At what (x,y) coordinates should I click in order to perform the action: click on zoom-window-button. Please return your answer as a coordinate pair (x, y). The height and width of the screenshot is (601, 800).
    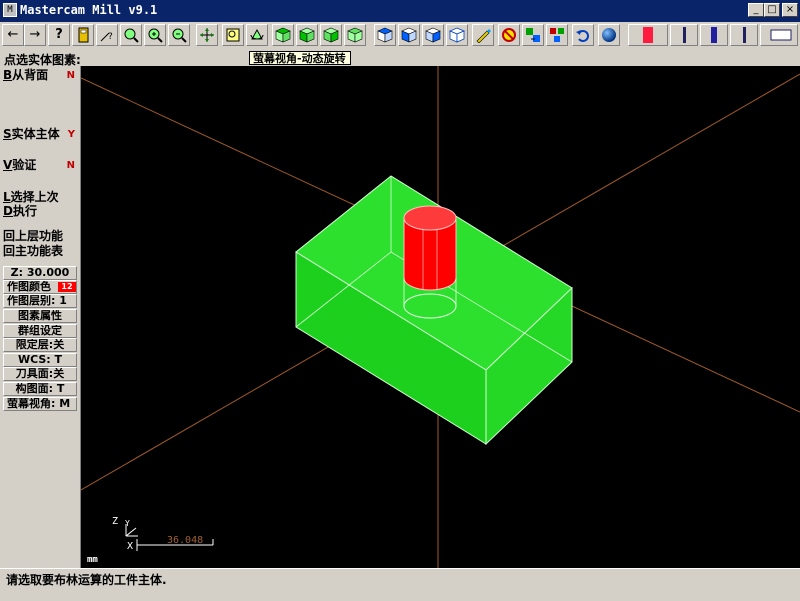
    Looking at the image, I should click on (131, 35).